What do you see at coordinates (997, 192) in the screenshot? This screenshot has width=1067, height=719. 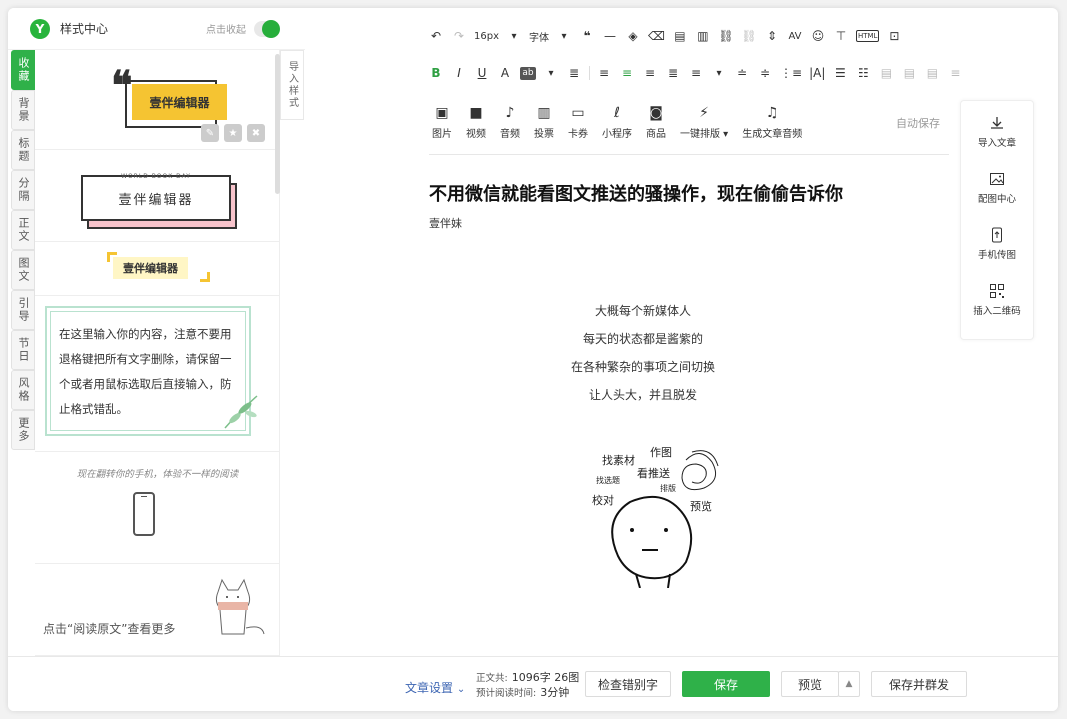 I see `image-center-button: 配图中心` at bounding box center [997, 192].